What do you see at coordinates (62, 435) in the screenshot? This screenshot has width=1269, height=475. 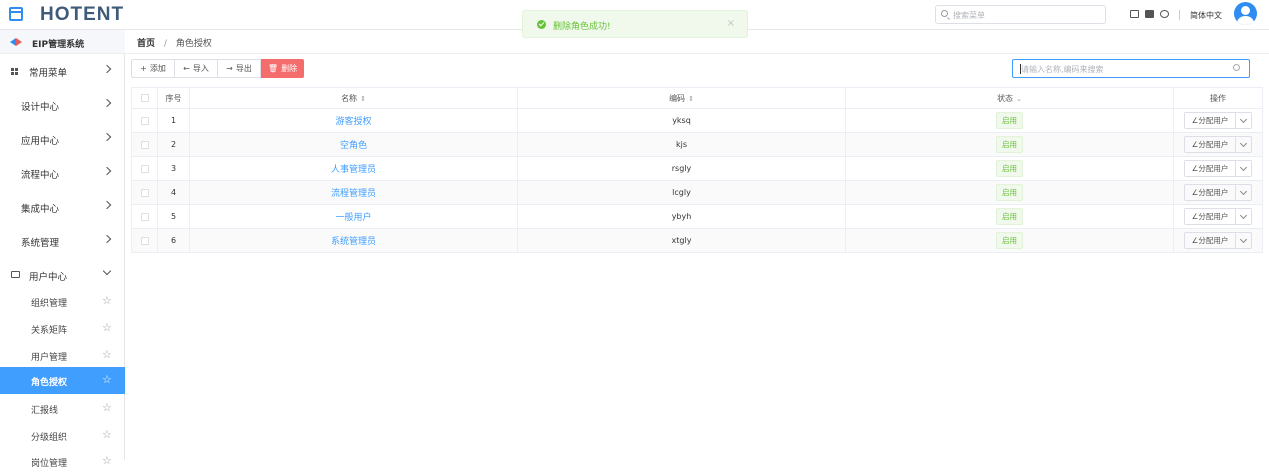 I see `sidebar-subitem-graded-org: 分级组织 ☆` at bounding box center [62, 435].